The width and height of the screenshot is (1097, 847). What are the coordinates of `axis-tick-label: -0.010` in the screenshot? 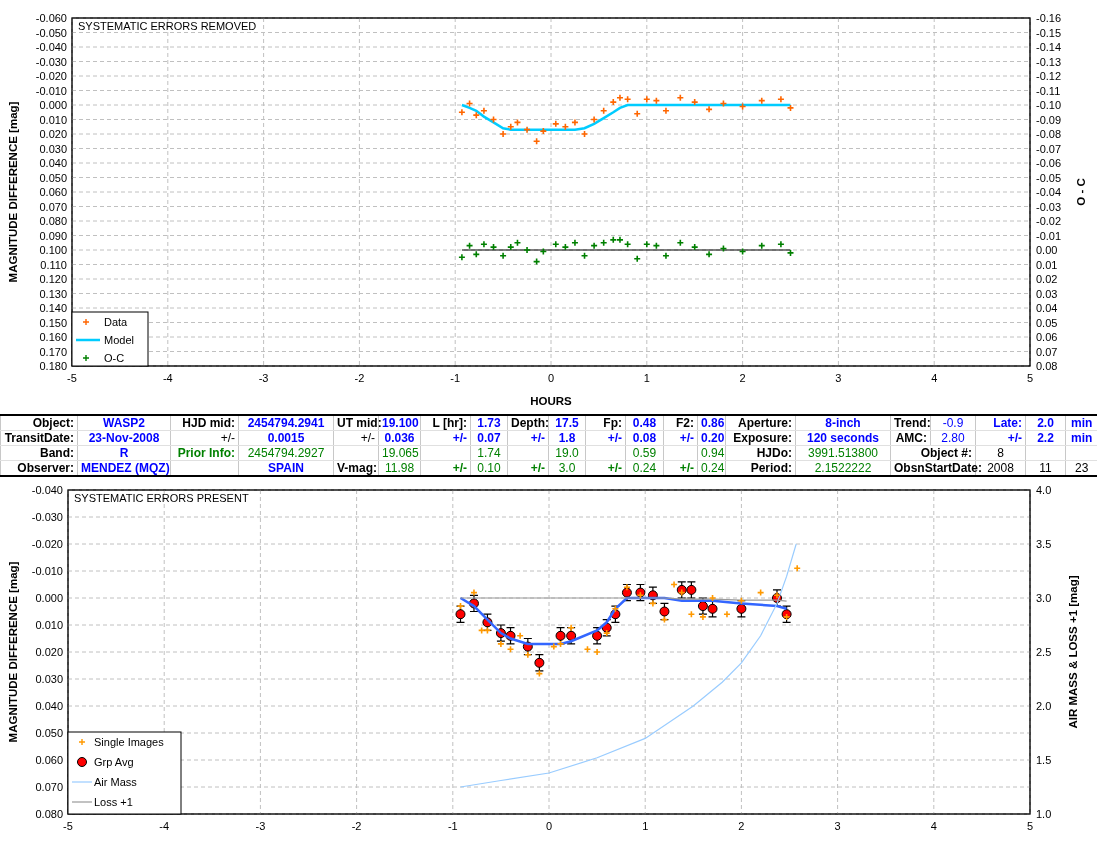 It's located at (47, 571).